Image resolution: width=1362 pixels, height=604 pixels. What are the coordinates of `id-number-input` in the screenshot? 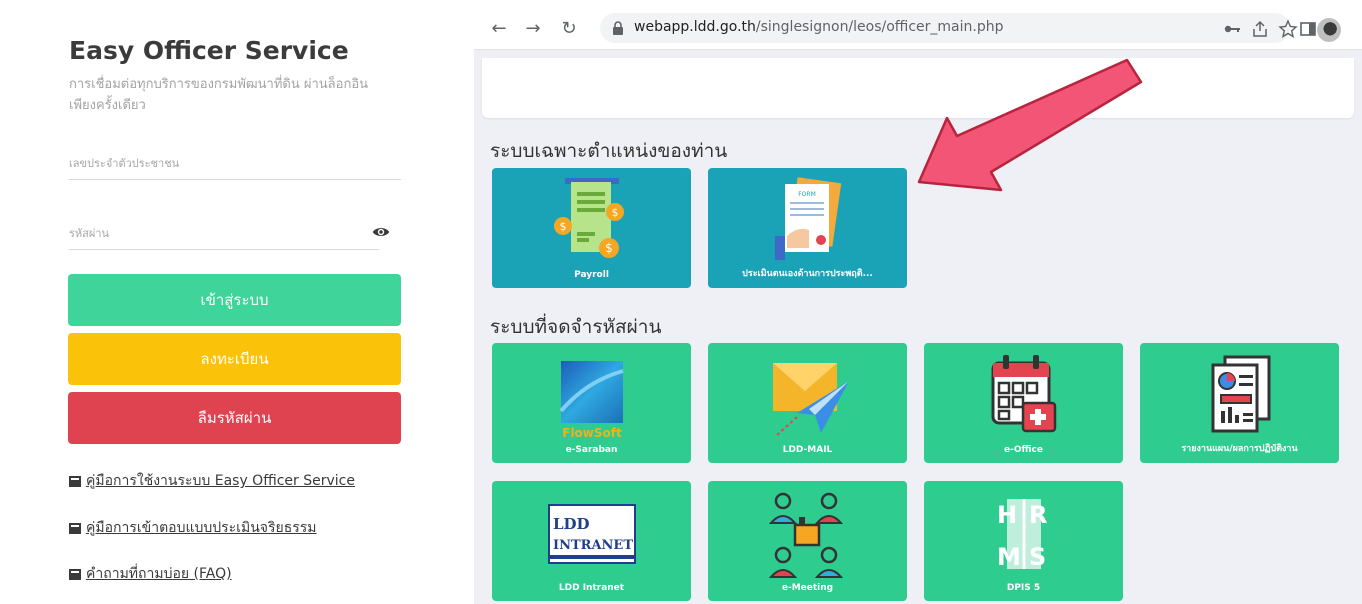 It's located at (235, 163).